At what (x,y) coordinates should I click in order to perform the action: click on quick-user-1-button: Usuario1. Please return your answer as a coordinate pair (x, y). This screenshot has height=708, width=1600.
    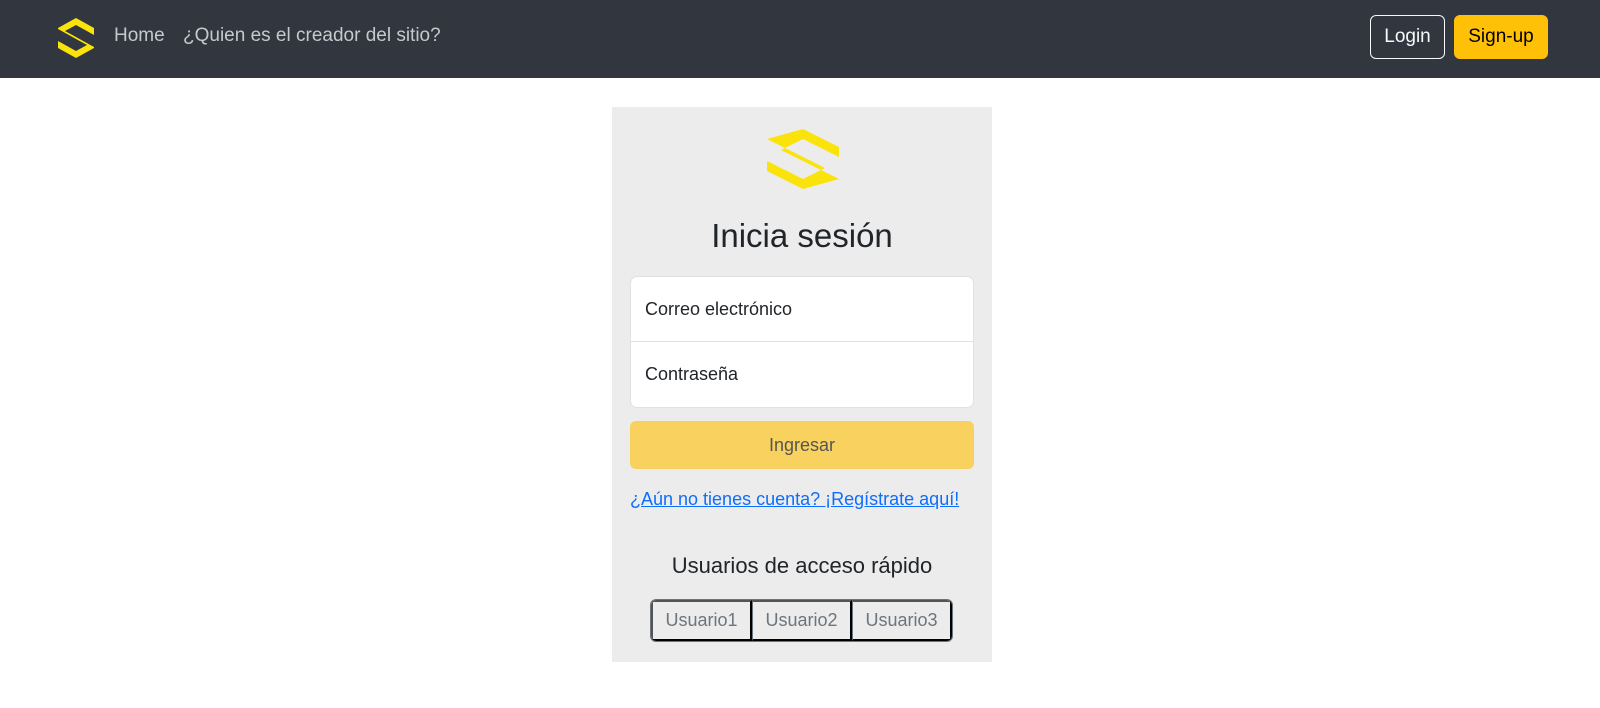
    Looking at the image, I should click on (701, 620).